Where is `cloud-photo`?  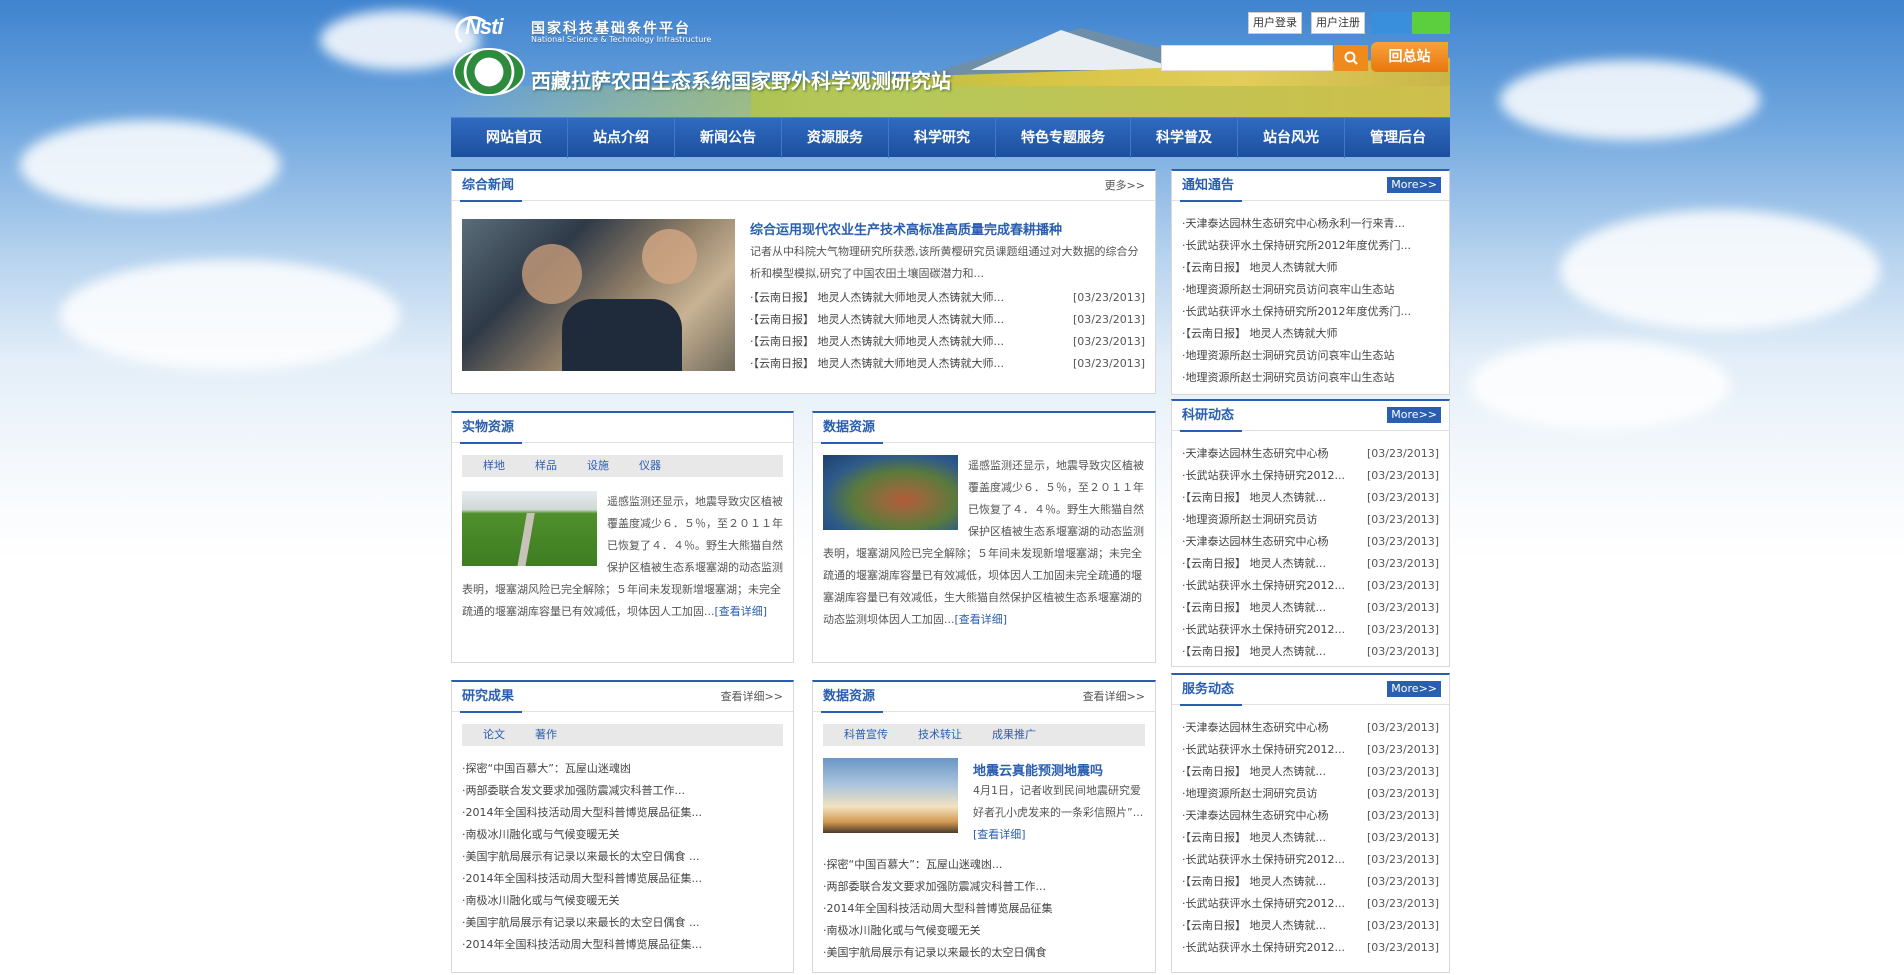 cloud-photo is located at coordinates (890, 795).